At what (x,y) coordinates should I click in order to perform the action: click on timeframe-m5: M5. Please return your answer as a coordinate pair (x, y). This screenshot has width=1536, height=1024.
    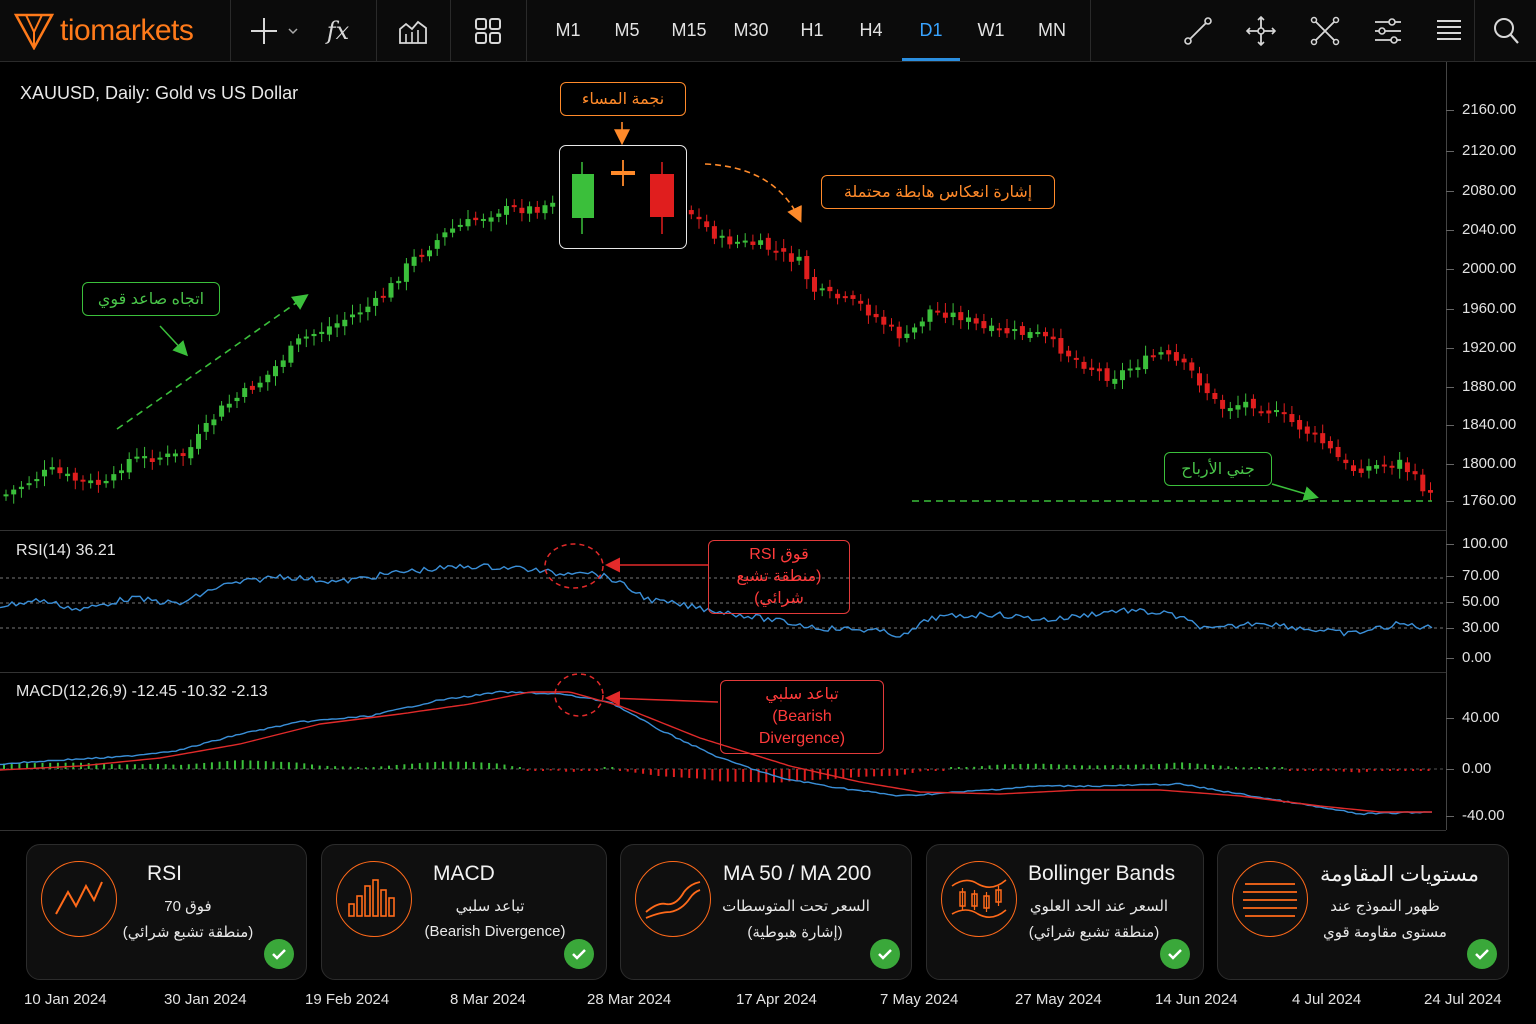
    Looking at the image, I should click on (627, 30).